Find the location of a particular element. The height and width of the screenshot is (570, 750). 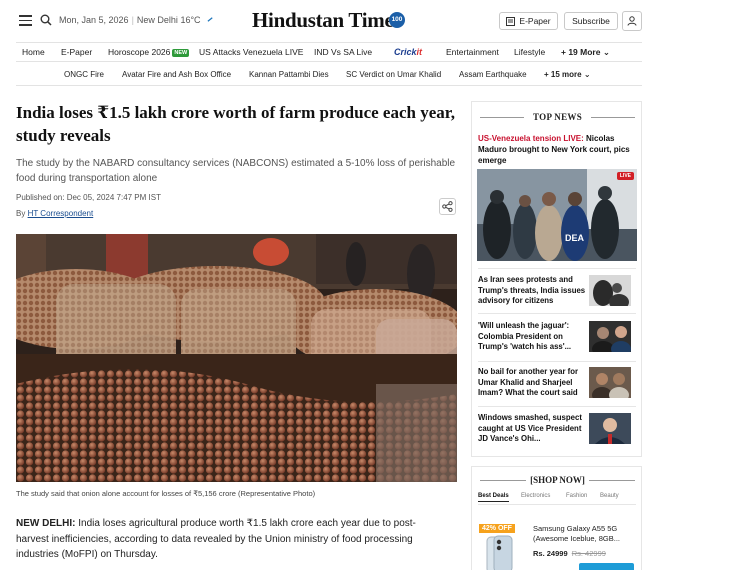

nav-more: + 19 More ⌄ is located at coordinates (585, 52).